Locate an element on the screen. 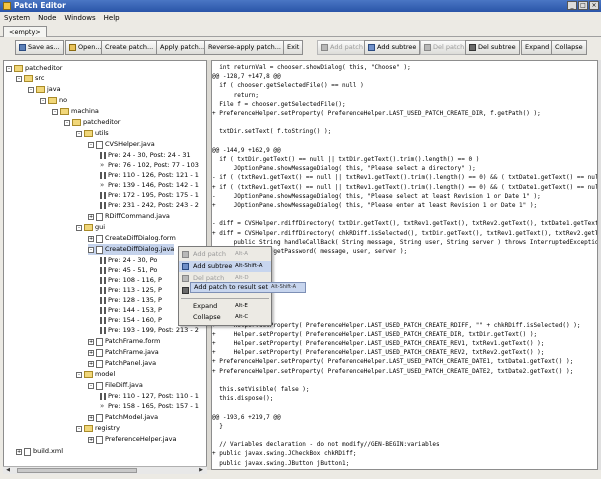 This screenshot has width=601, height=479. close-button: × is located at coordinates (594, 5).